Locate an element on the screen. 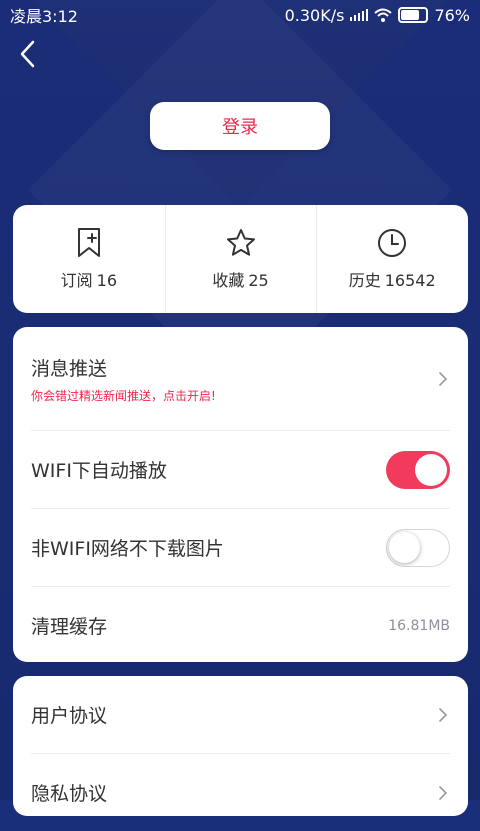  status-bar: 凌晨3:12 0.30K/s 76% is located at coordinates (240, 15).